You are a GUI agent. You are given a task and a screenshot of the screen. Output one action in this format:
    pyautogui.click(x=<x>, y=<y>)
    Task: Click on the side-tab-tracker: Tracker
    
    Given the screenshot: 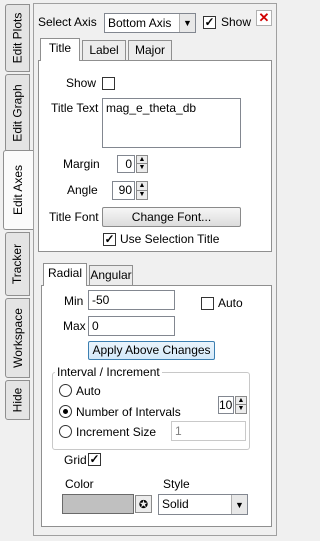 What is the action you would take?
    pyautogui.click(x=17, y=264)
    